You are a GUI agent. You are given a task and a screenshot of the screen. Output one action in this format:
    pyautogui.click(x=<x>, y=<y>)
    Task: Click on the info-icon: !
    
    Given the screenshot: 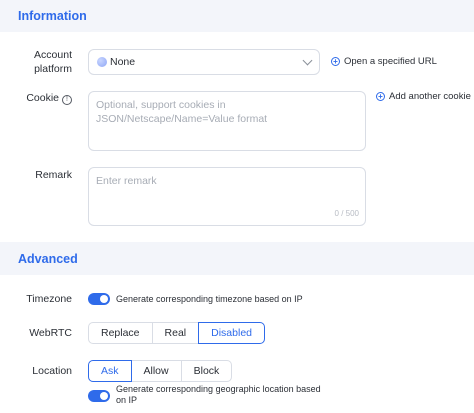 What is the action you would take?
    pyautogui.click(x=67, y=100)
    